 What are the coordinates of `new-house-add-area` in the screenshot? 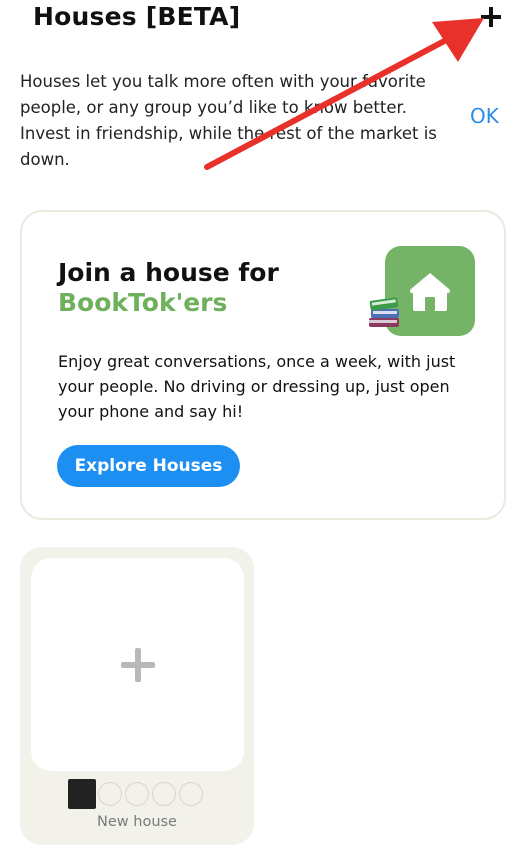 It's located at (137, 664).